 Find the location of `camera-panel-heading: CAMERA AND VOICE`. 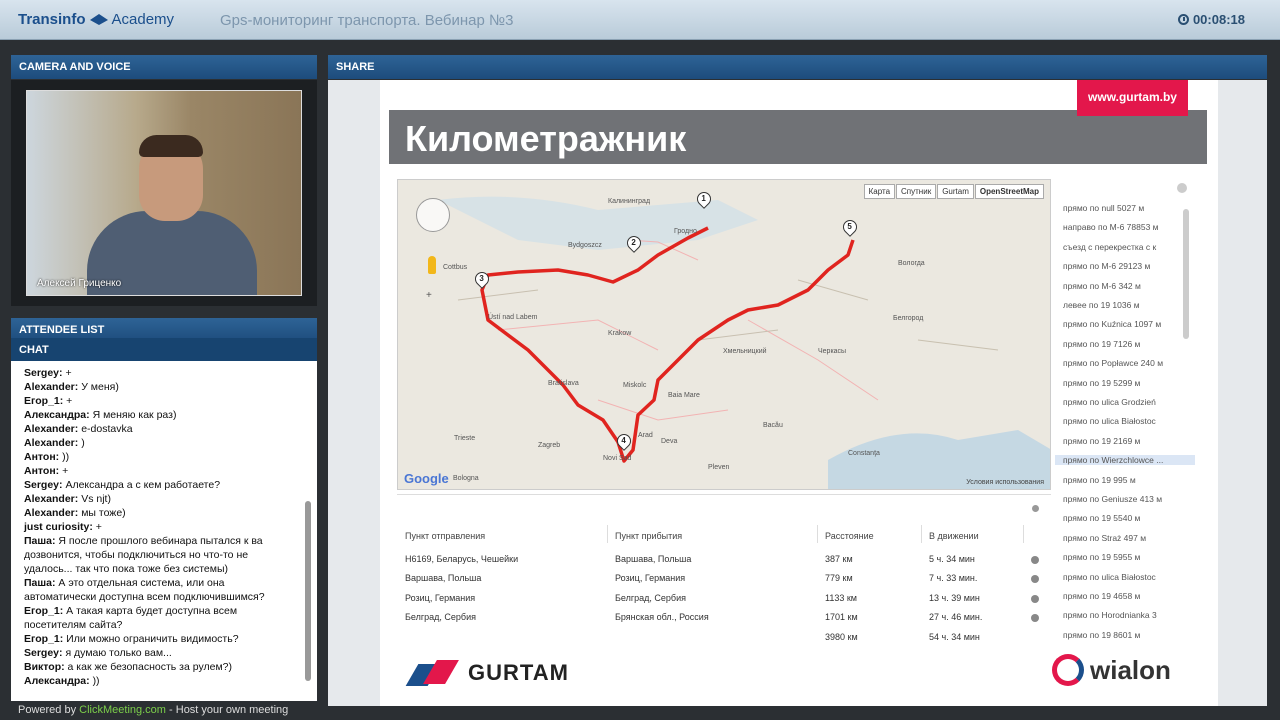

camera-panel-heading: CAMERA AND VOICE is located at coordinates (164, 67).